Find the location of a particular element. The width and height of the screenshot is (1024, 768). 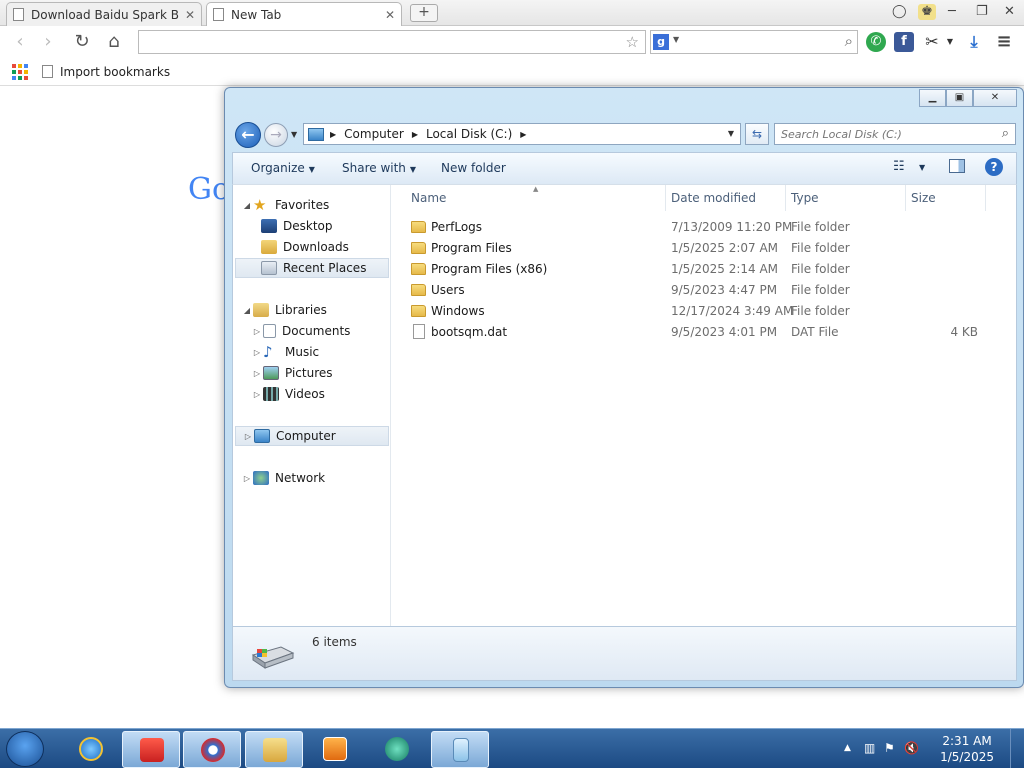

nav-music: ▷ ♪ Music is located at coordinates (285, 352).